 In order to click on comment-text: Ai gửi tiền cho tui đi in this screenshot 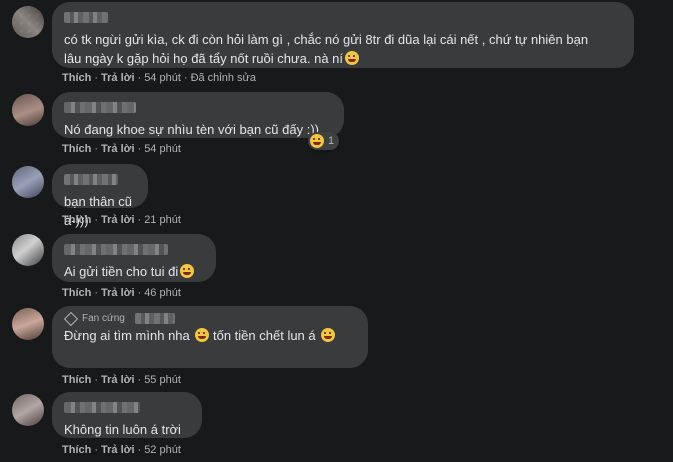, I will do `click(121, 271)`.